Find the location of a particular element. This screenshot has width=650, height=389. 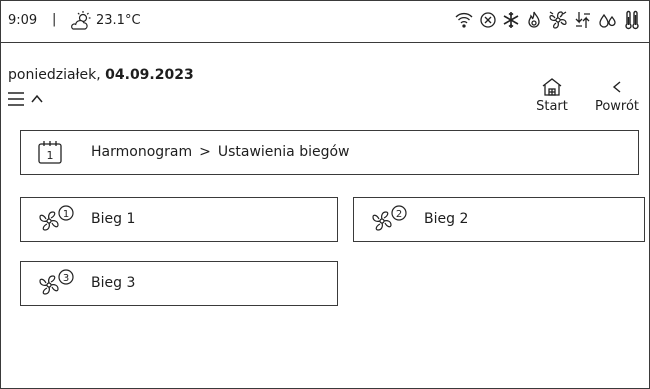

thermometer-icon is located at coordinates (632, 20).